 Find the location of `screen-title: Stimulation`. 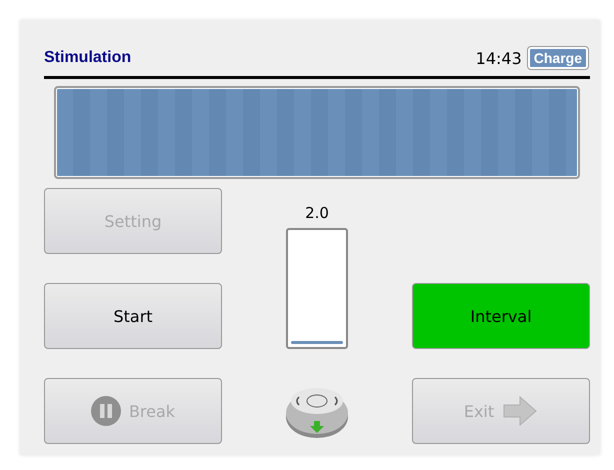

screen-title: Stimulation is located at coordinates (88, 58).